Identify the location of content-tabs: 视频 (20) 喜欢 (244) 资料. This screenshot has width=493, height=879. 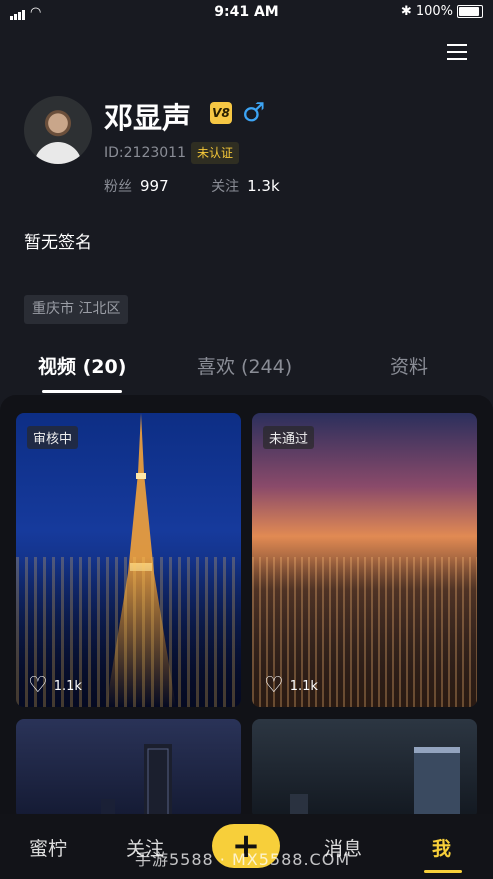
(246, 372).